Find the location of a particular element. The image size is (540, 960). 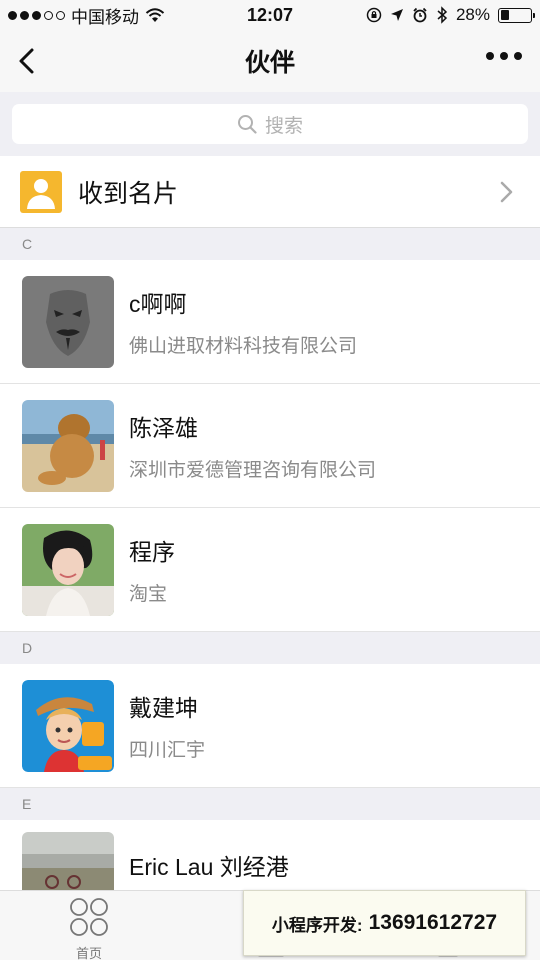

section-header-c: C is located at coordinates (270, 244).